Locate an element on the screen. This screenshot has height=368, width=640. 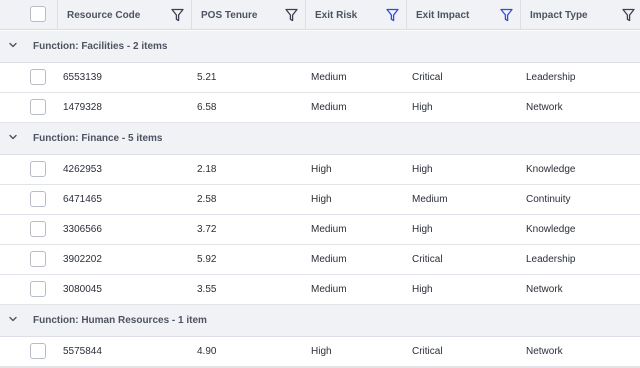
resource-code-cell: 6471465 is located at coordinates (82, 199).